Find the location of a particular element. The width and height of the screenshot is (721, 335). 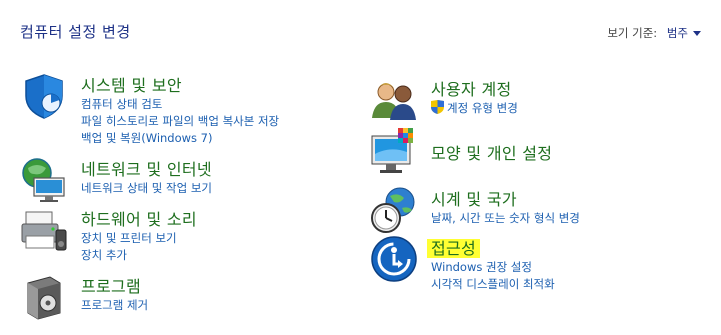

category-title-appearance: 모양 및 개인 설정 is located at coordinates (491, 152).